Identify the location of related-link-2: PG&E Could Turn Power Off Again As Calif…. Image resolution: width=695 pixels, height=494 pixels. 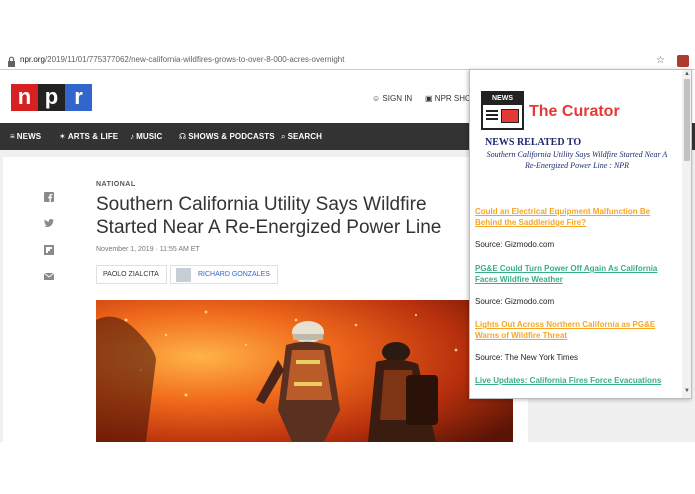
(575, 274).